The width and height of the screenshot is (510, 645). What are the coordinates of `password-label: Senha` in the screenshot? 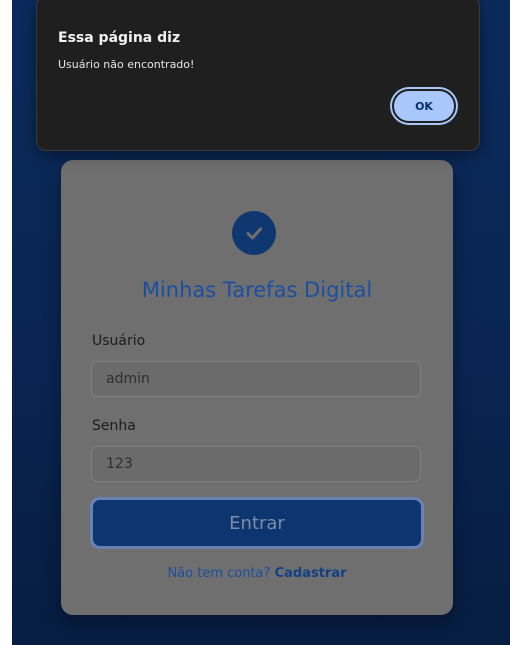 It's located at (114, 426).